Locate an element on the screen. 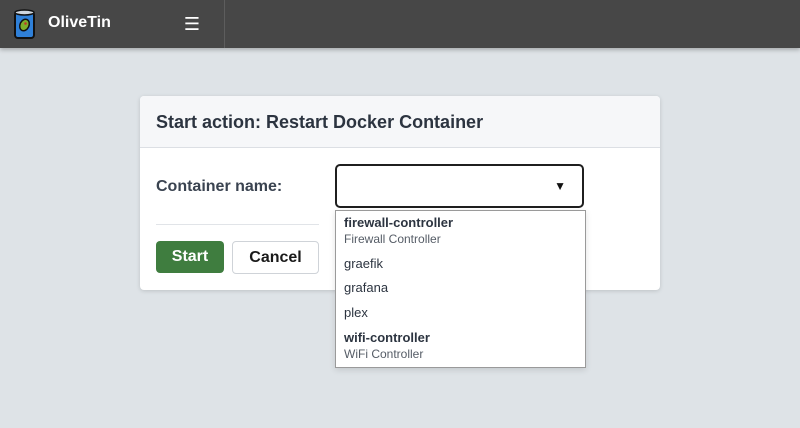  dialog-title: Start action: Restart Docker Container is located at coordinates (320, 122).